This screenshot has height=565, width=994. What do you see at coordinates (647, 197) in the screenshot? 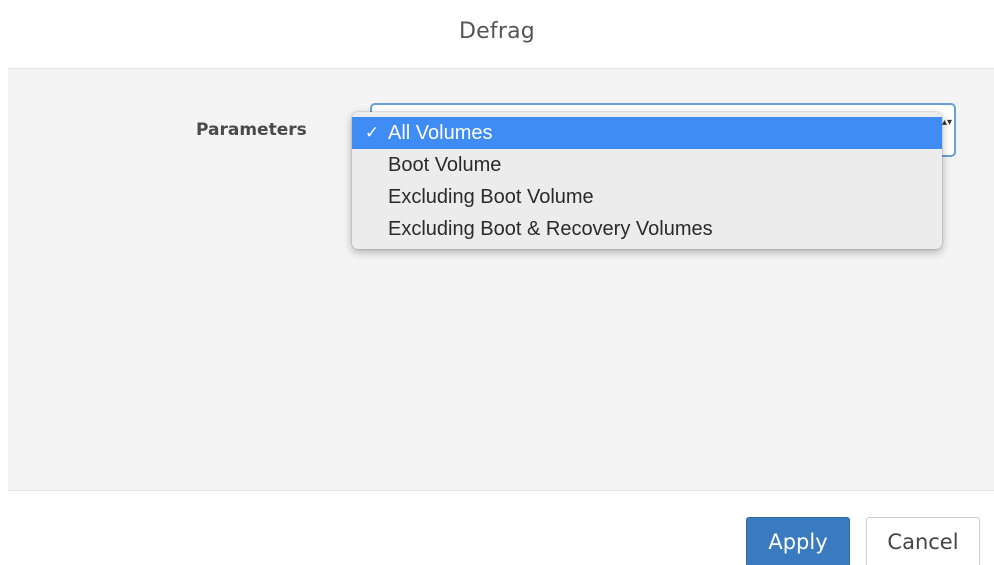
I see `menu-item-excluding-boot-volume: Excluding Boot Volume` at bounding box center [647, 197].